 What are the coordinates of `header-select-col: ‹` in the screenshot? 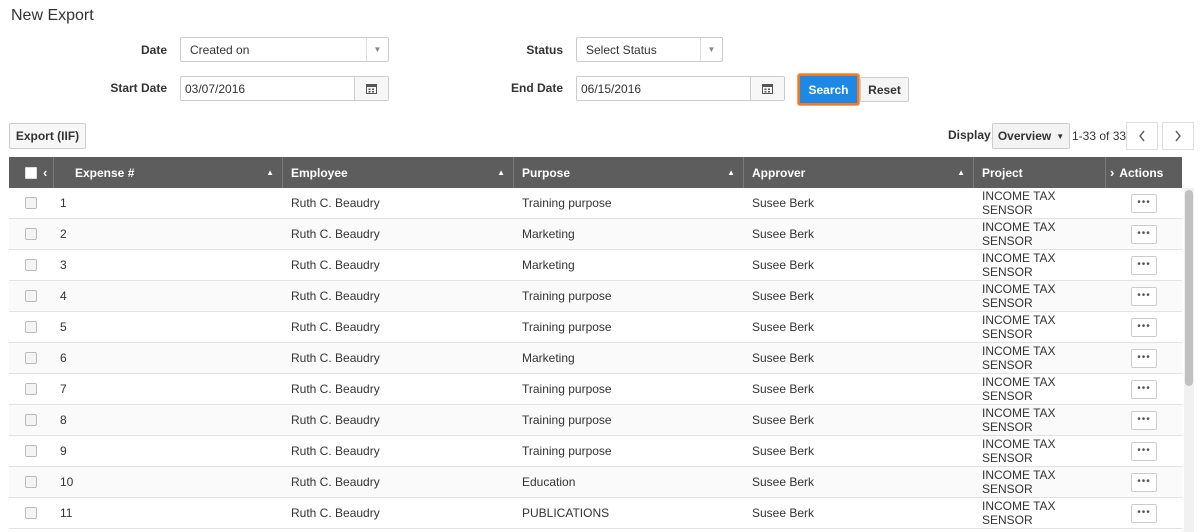 It's located at (31, 172).